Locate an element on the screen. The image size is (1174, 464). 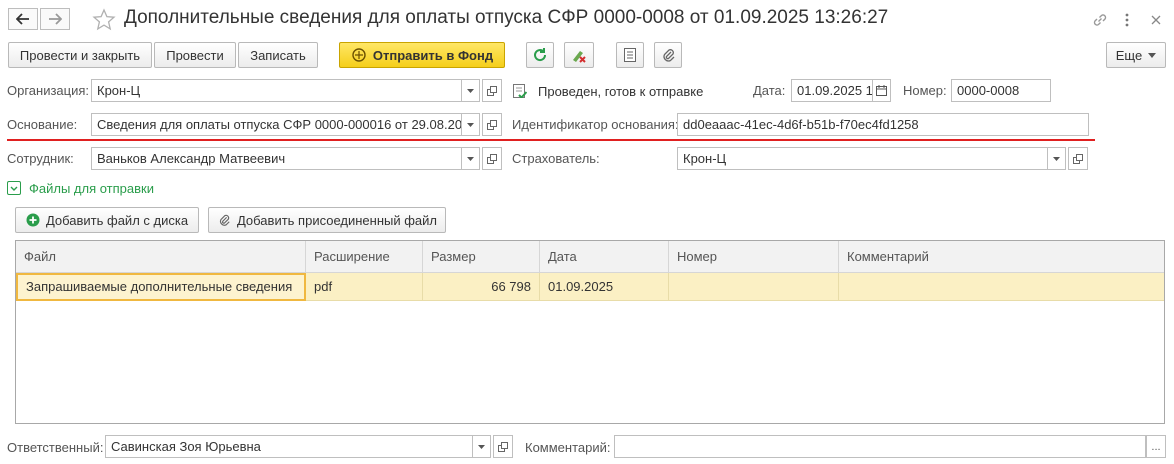
save-button: Записать is located at coordinates (278, 55).